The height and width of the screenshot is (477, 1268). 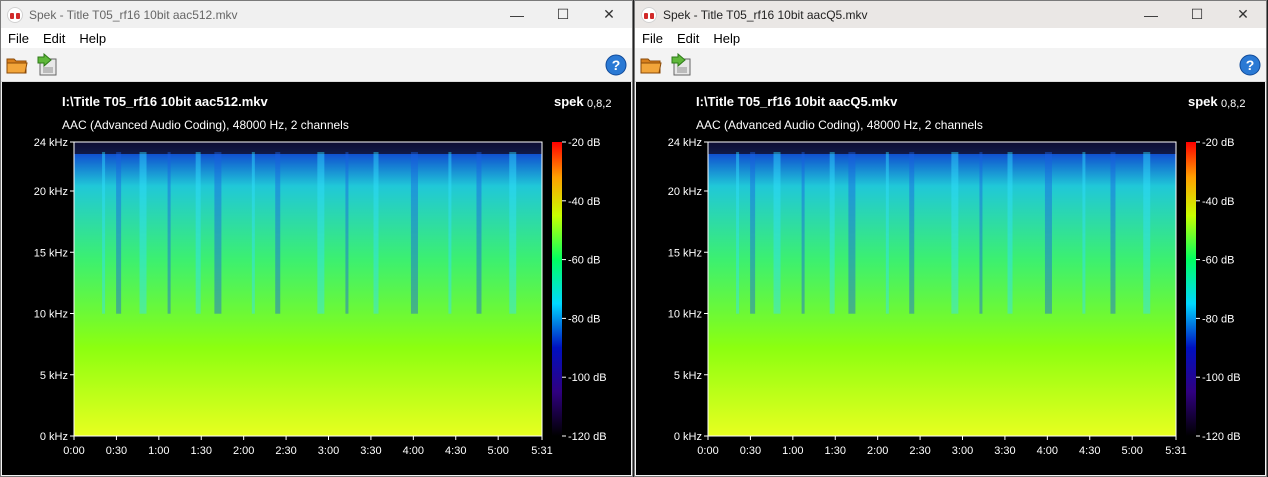 I want to click on y-tick-label: 20 kHz, so click(x=51, y=192).